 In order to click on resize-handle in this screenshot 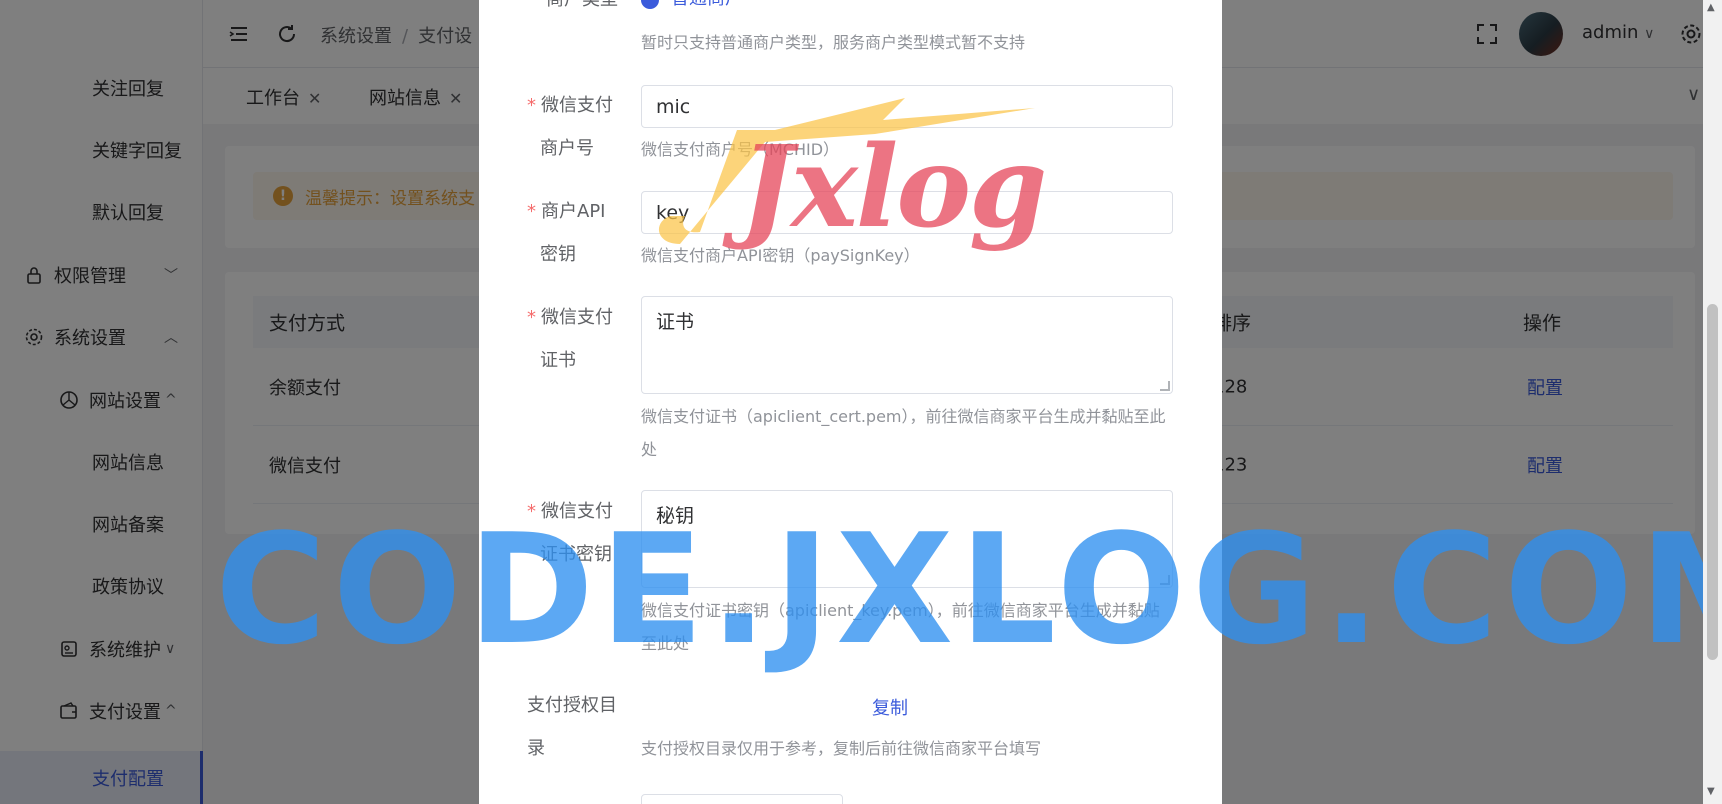, I will do `click(1165, 386)`.